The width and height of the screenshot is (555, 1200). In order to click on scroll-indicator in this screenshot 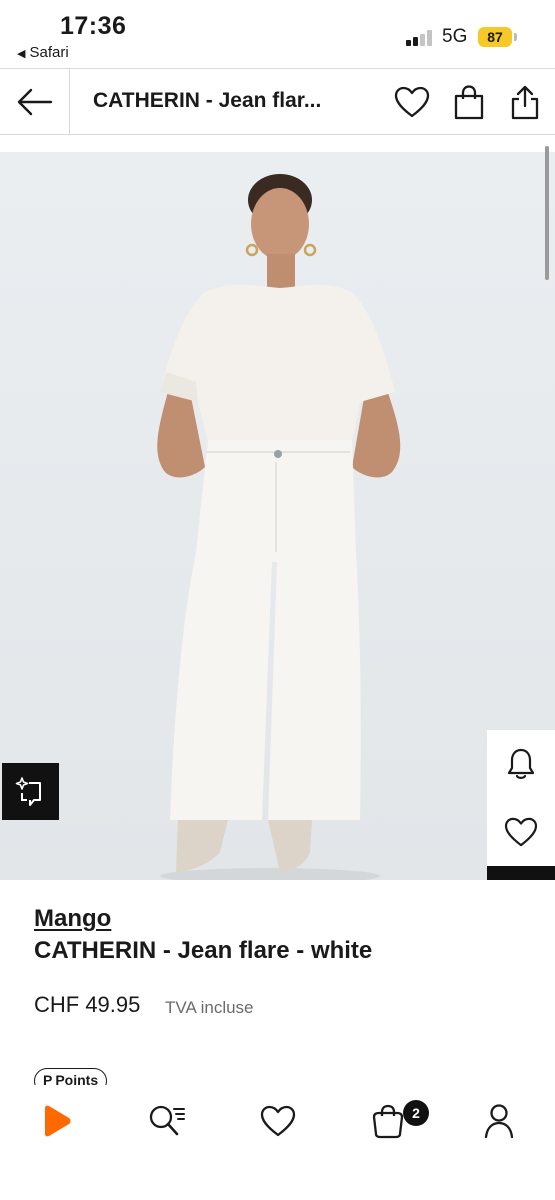, I will do `click(547, 213)`.